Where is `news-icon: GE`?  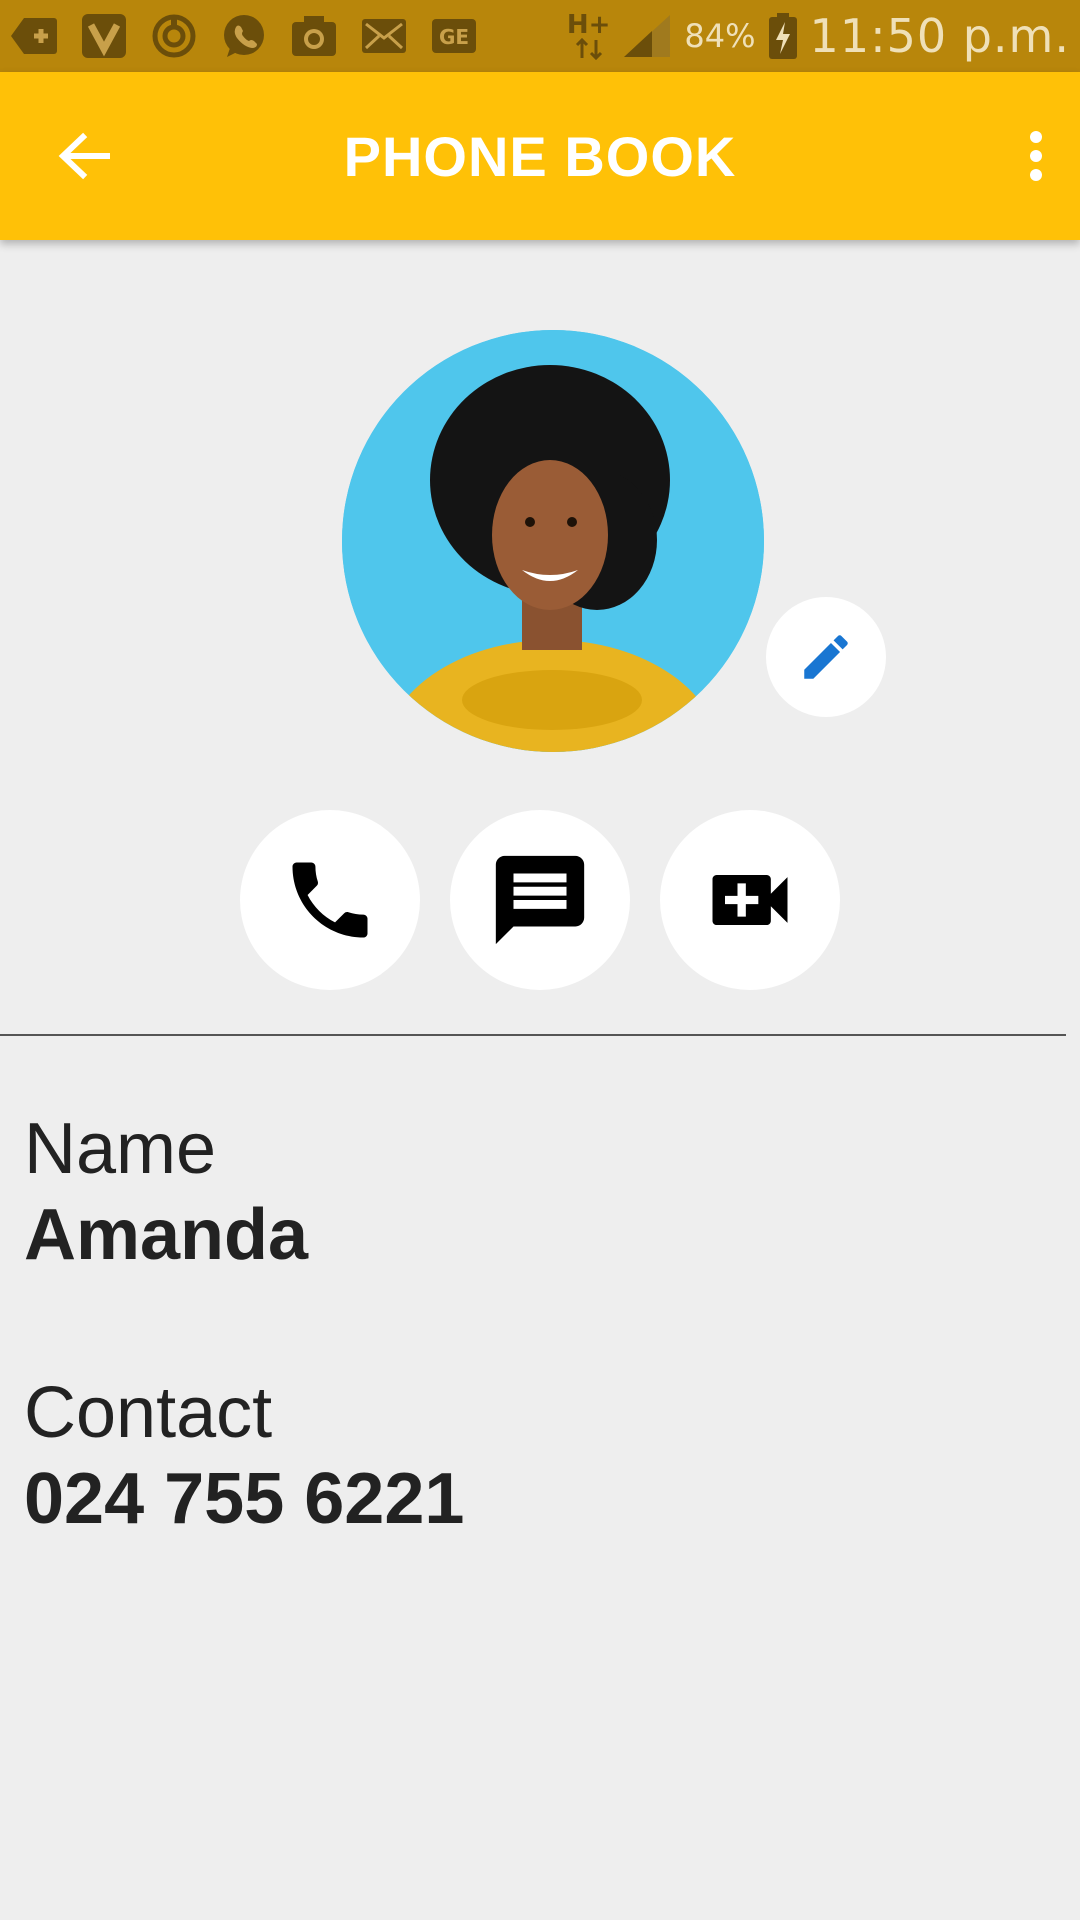 news-icon: GE is located at coordinates (454, 36).